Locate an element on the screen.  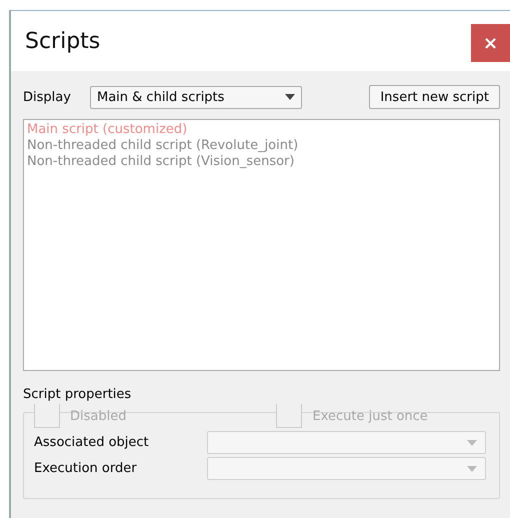
checkbox-label: Disabled is located at coordinates (98, 416).